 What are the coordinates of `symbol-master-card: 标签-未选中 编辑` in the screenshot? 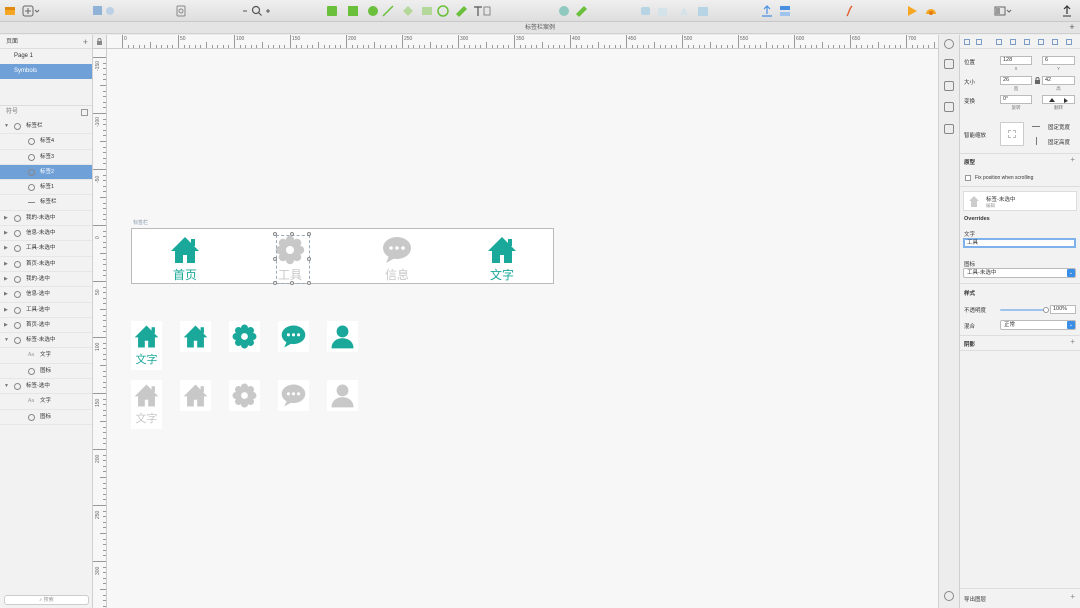 It's located at (1020, 201).